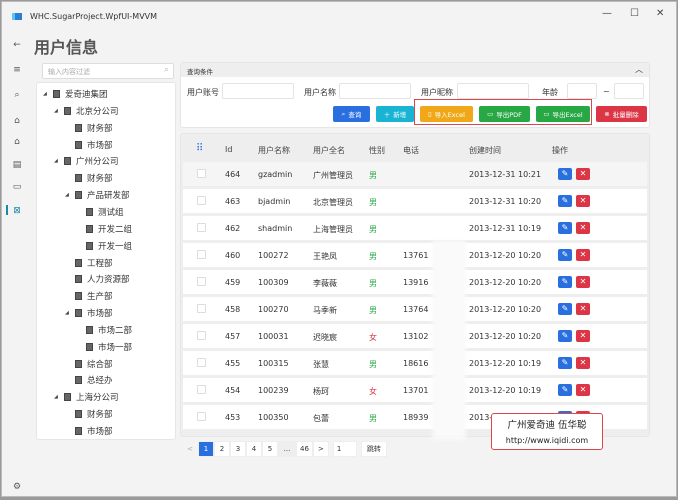  Describe the element at coordinates (560, 150) in the screenshot. I see `column-header: 操作` at that location.